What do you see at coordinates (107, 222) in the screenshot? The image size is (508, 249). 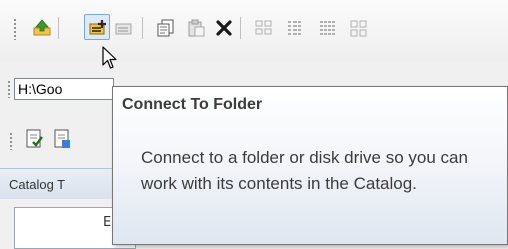 I see `tree-node-label: E` at bounding box center [107, 222].